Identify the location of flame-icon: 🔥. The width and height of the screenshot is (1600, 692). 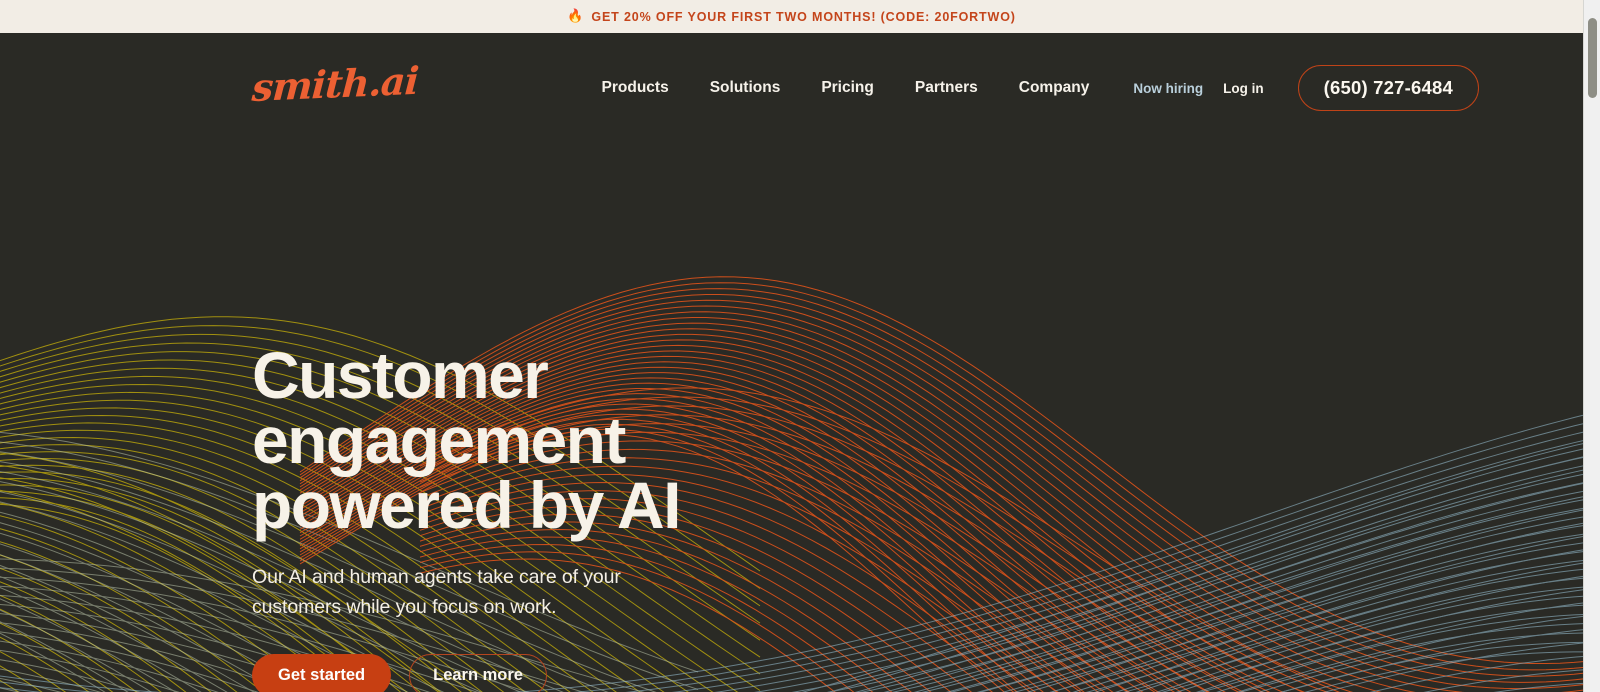
(575, 15).